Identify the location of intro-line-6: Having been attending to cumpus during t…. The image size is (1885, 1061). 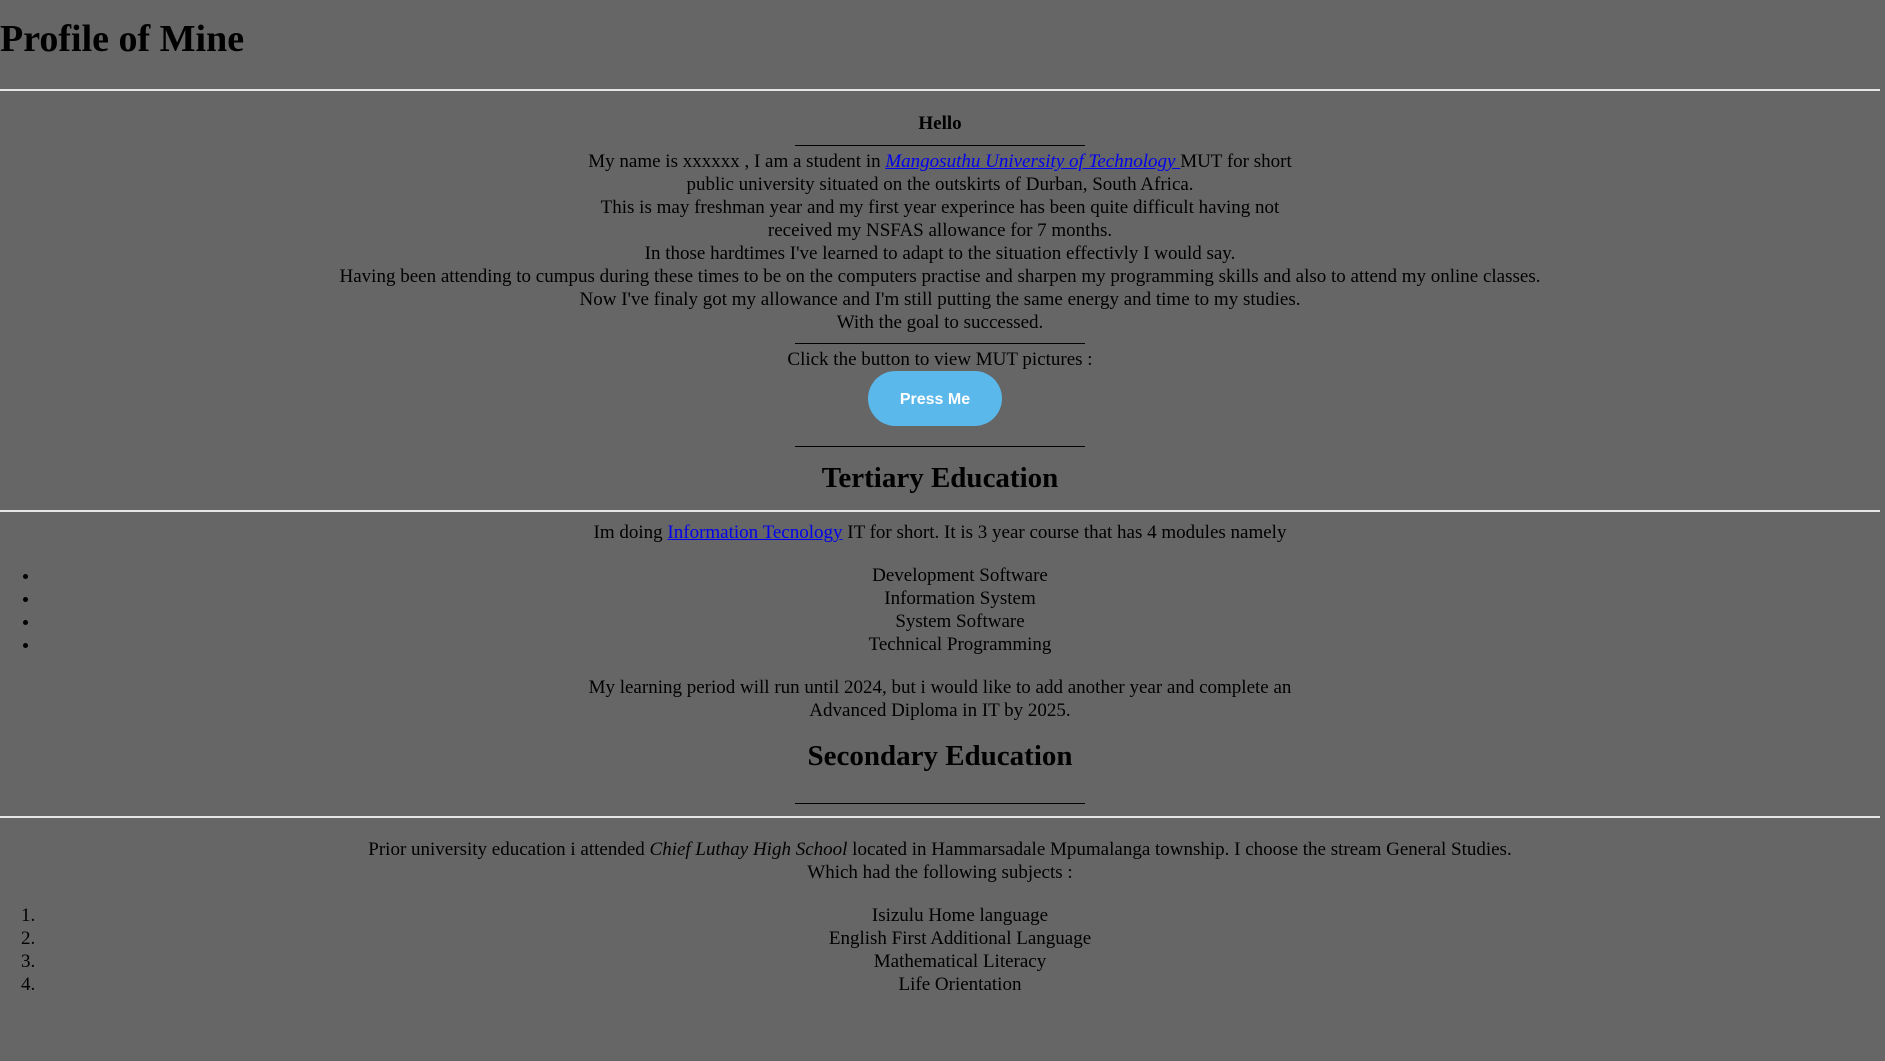
(940, 276).